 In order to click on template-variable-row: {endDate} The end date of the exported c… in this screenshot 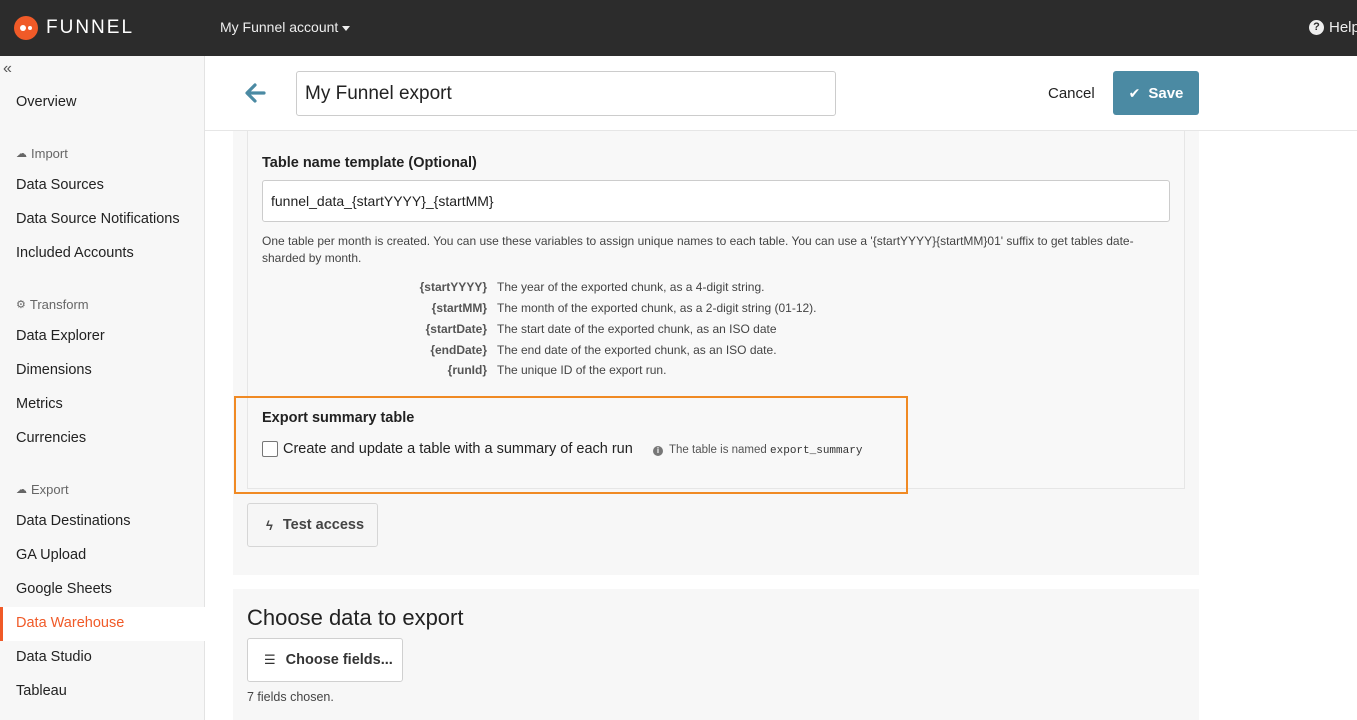, I will do `click(612, 352)`.